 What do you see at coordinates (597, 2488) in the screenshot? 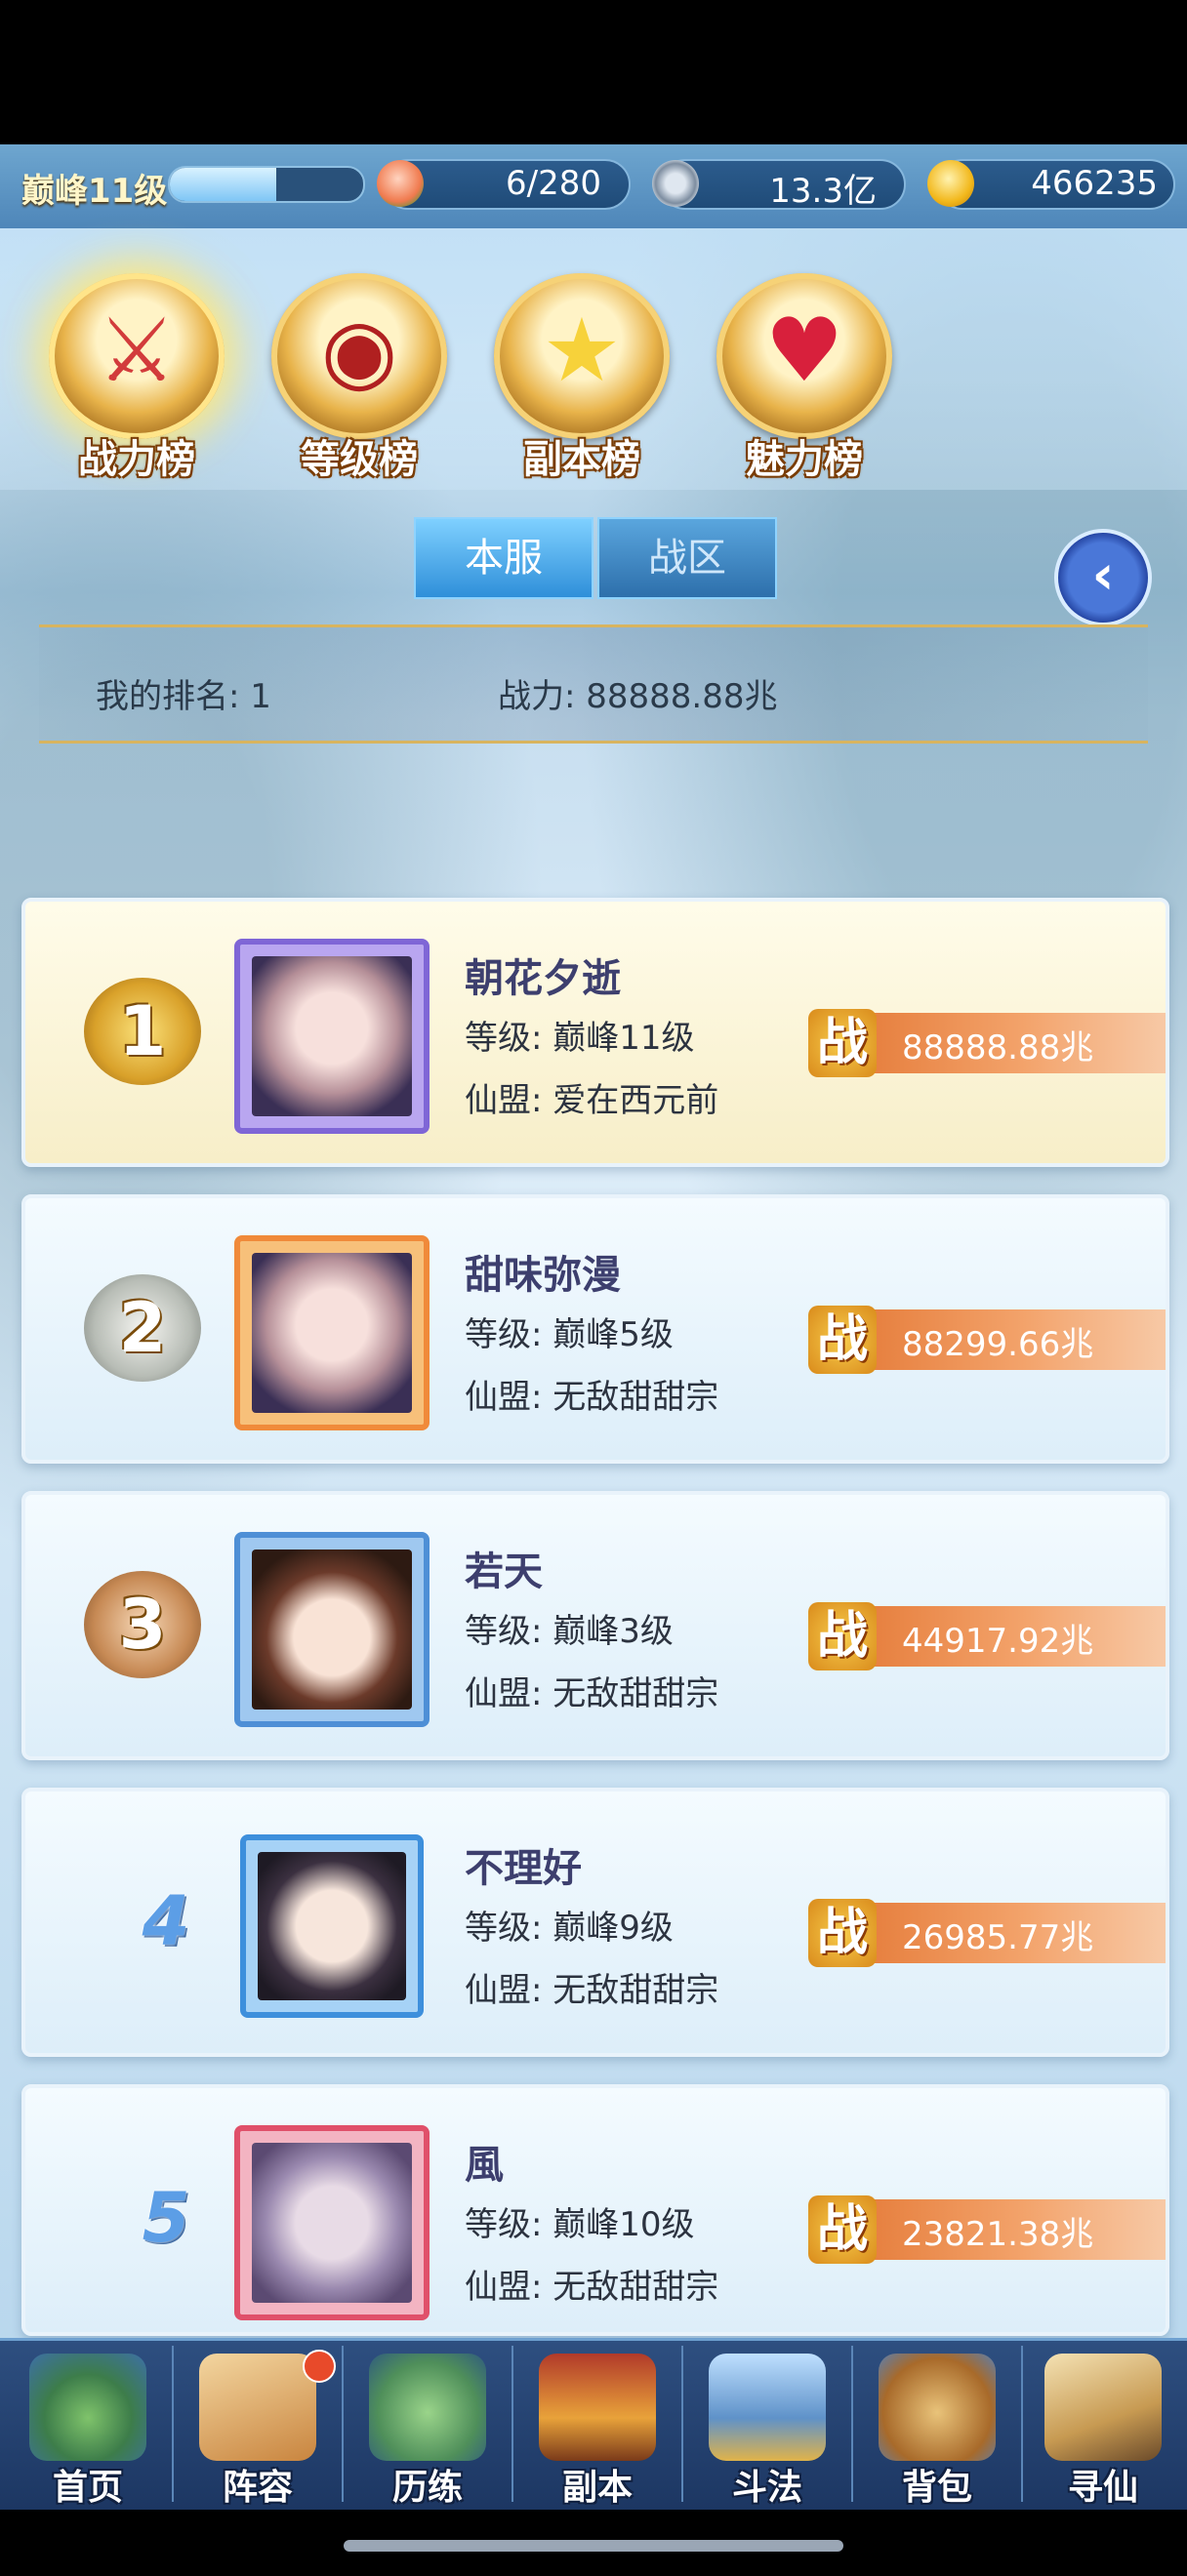
I see `nav-label: 副本` at bounding box center [597, 2488].